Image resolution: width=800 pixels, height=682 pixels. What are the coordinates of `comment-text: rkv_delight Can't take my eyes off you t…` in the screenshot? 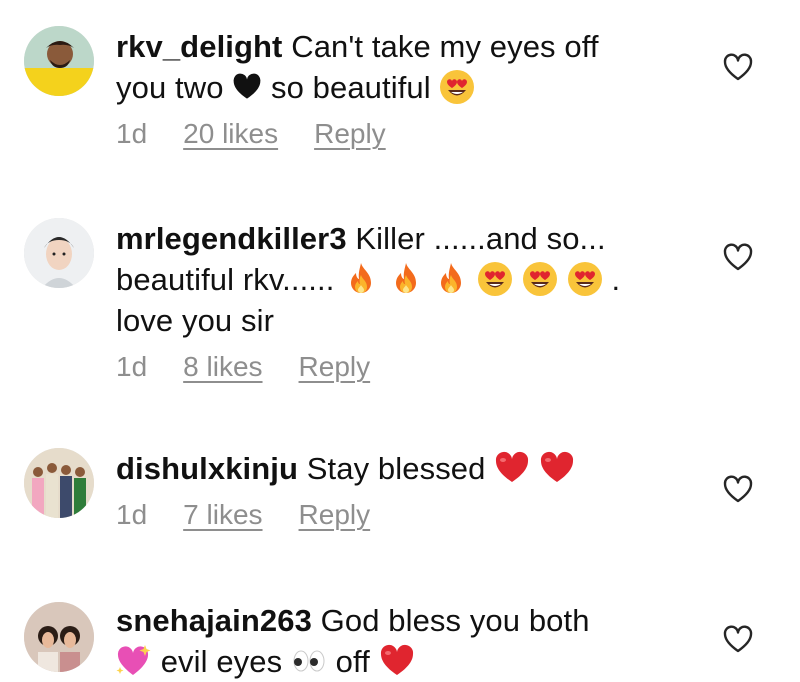 It's located at (406, 67).